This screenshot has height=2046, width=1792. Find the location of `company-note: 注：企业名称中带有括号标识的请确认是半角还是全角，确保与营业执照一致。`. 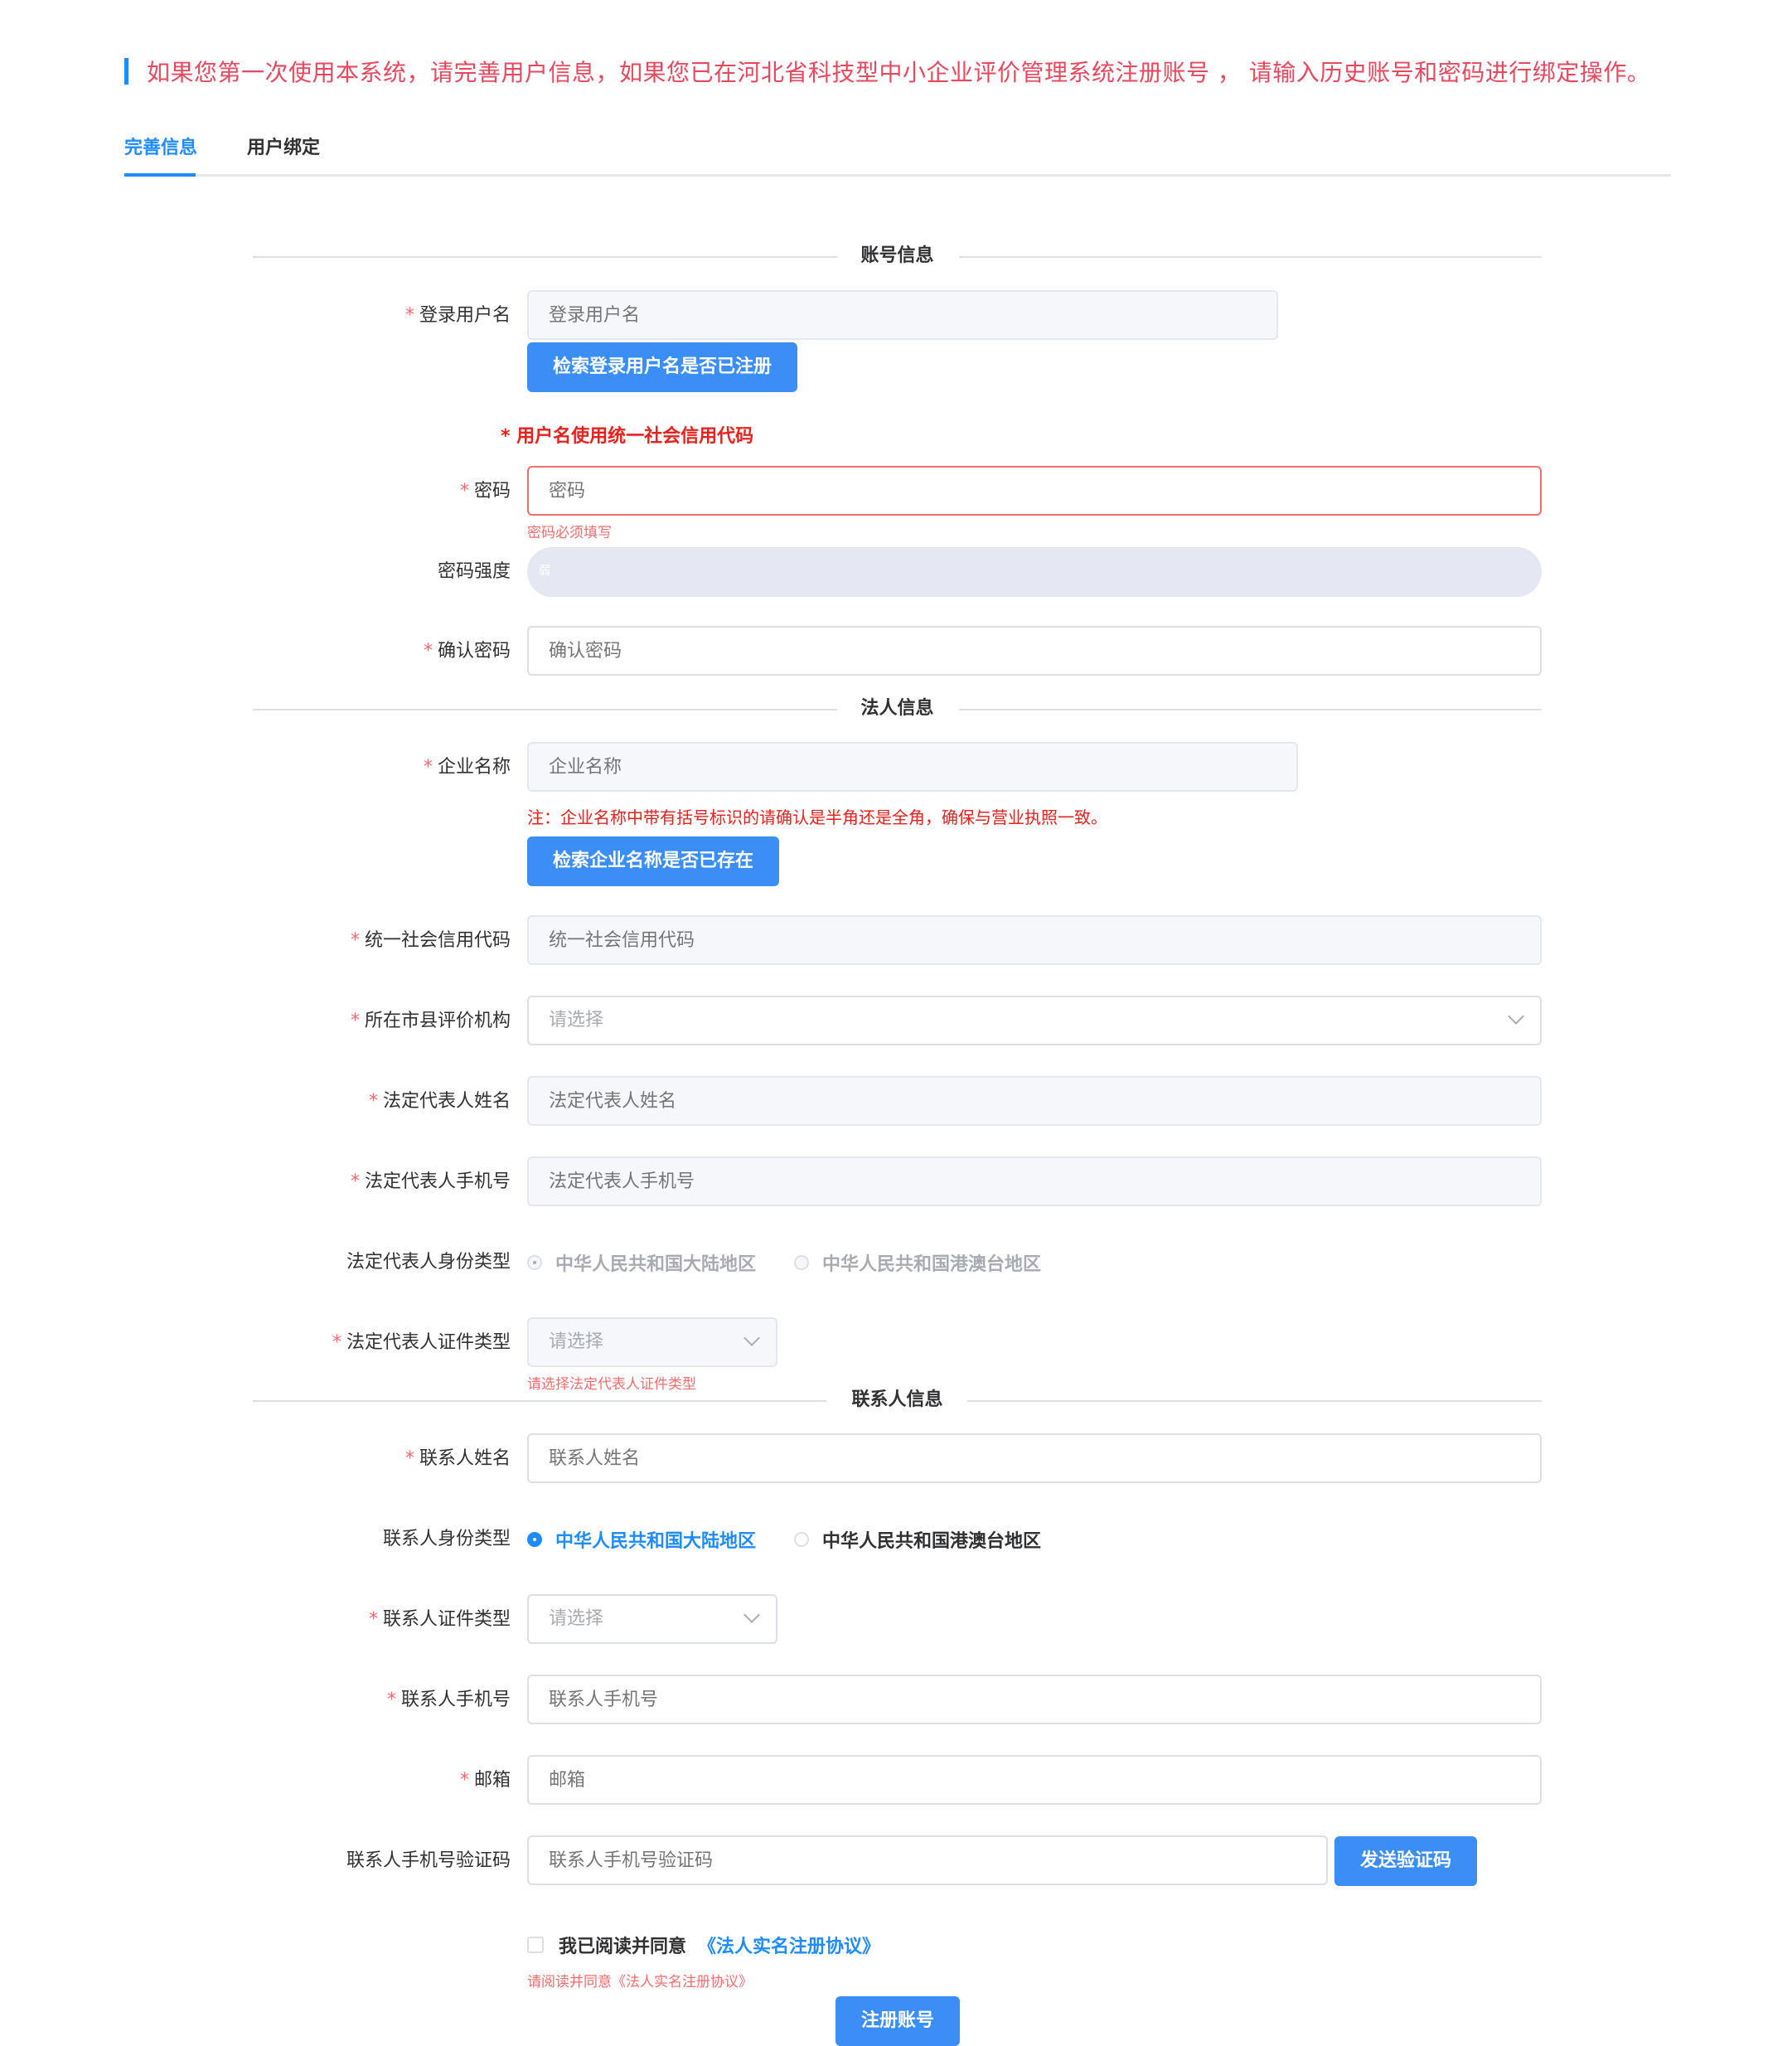

company-note: 注：企业名称中带有括号标识的请确认是半角还是全角，确保与营业执照一致。 is located at coordinates (817, 817).